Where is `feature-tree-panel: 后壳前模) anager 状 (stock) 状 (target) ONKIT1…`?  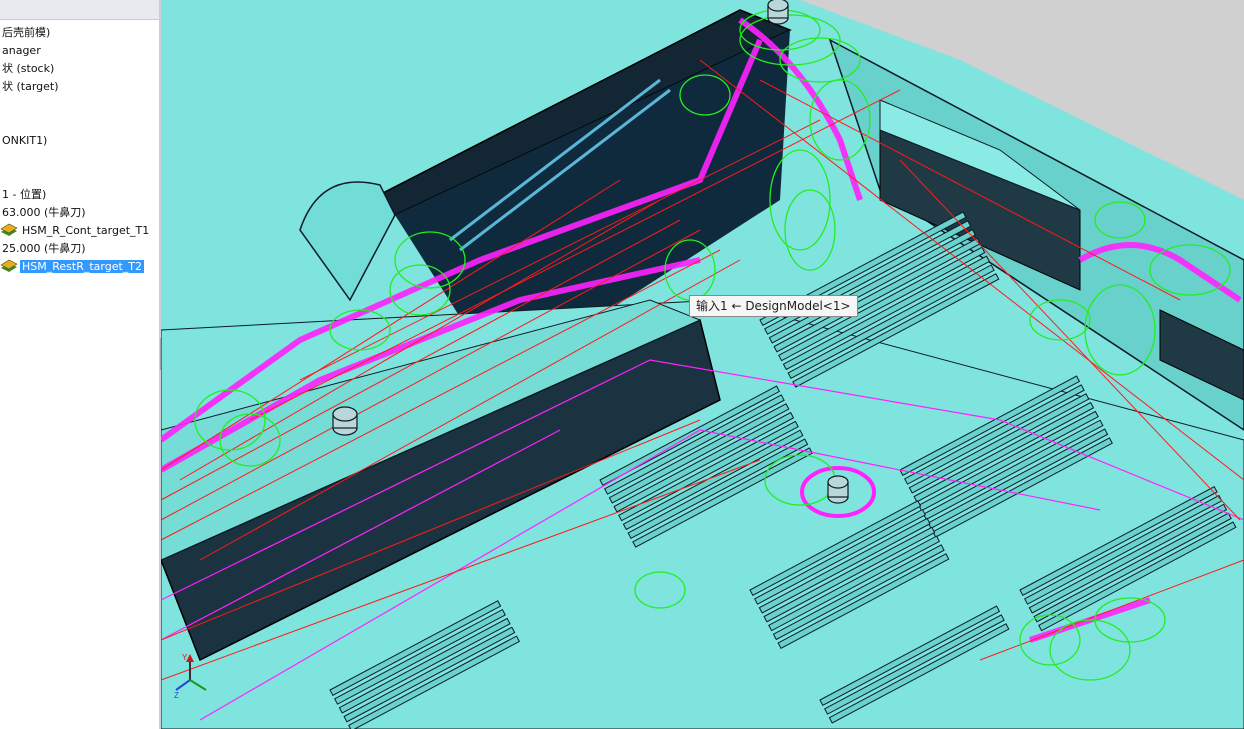 feature-tree-panel: 后壳前模) anager 状 (stock) 状 (target) ONKIT1… is located at coordinates (80, 364).